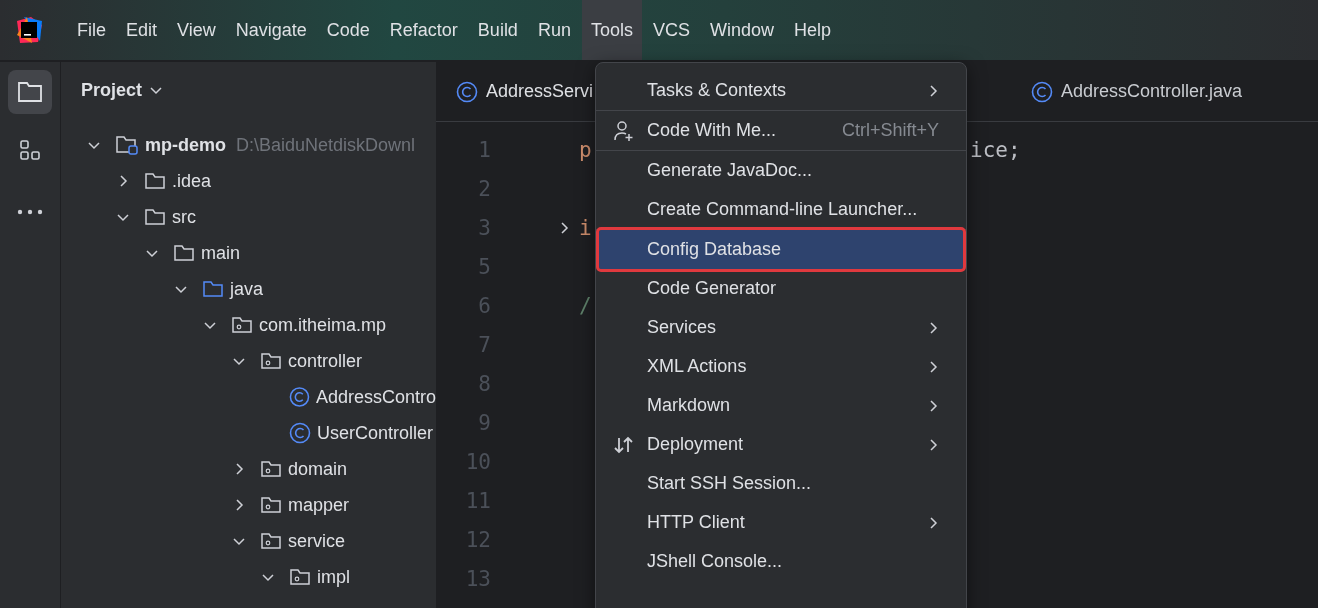 The height and width of the screenshot is (608, 1318). I want to click on code-text: p, so click(585, 149).